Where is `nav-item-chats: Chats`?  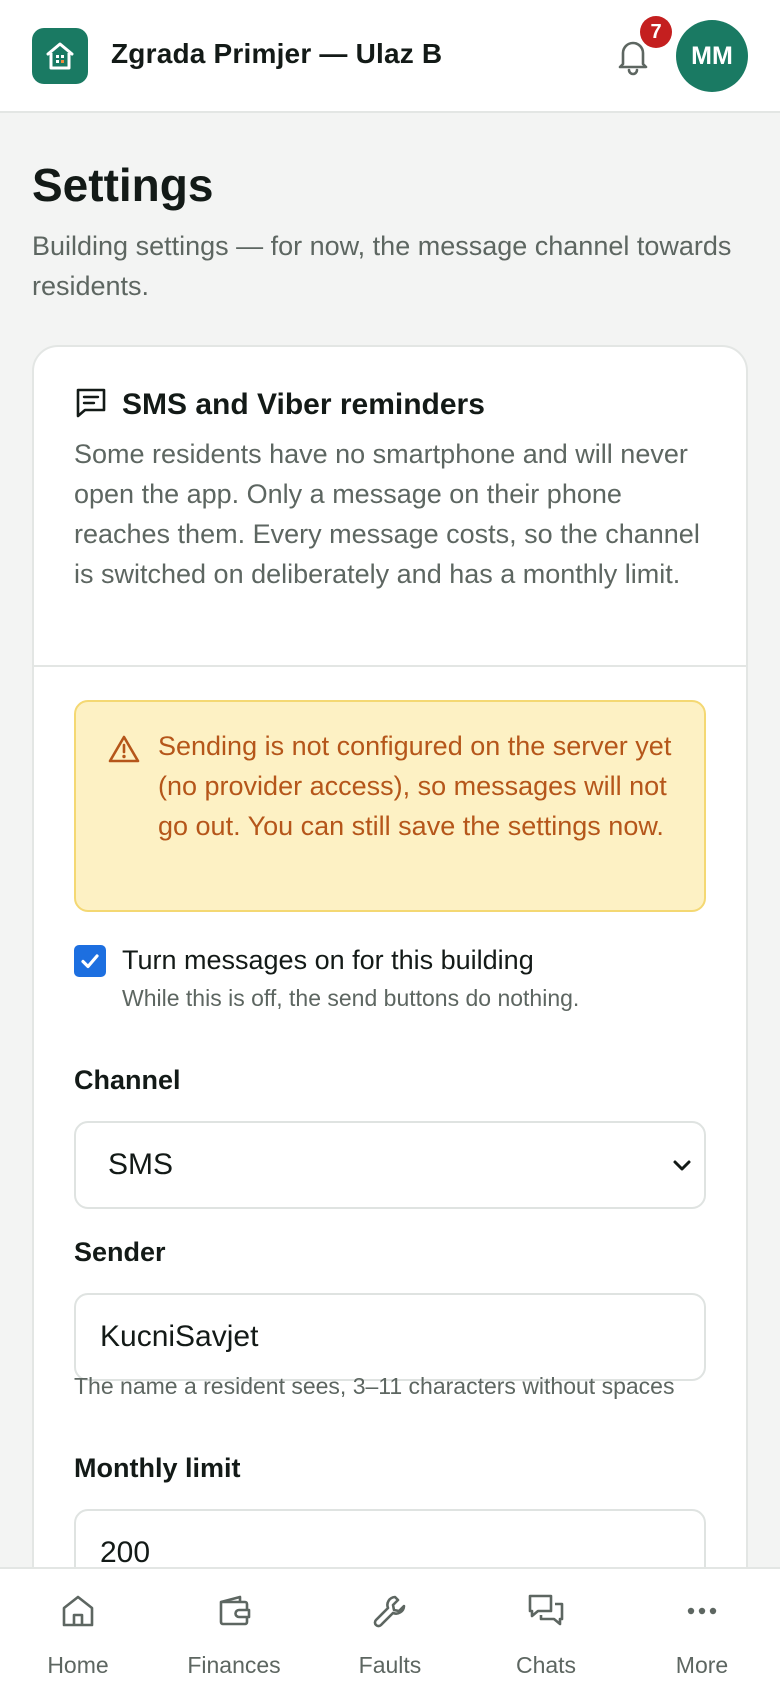
nav-item-chats: Chats is located at coordinates (546, 1628).